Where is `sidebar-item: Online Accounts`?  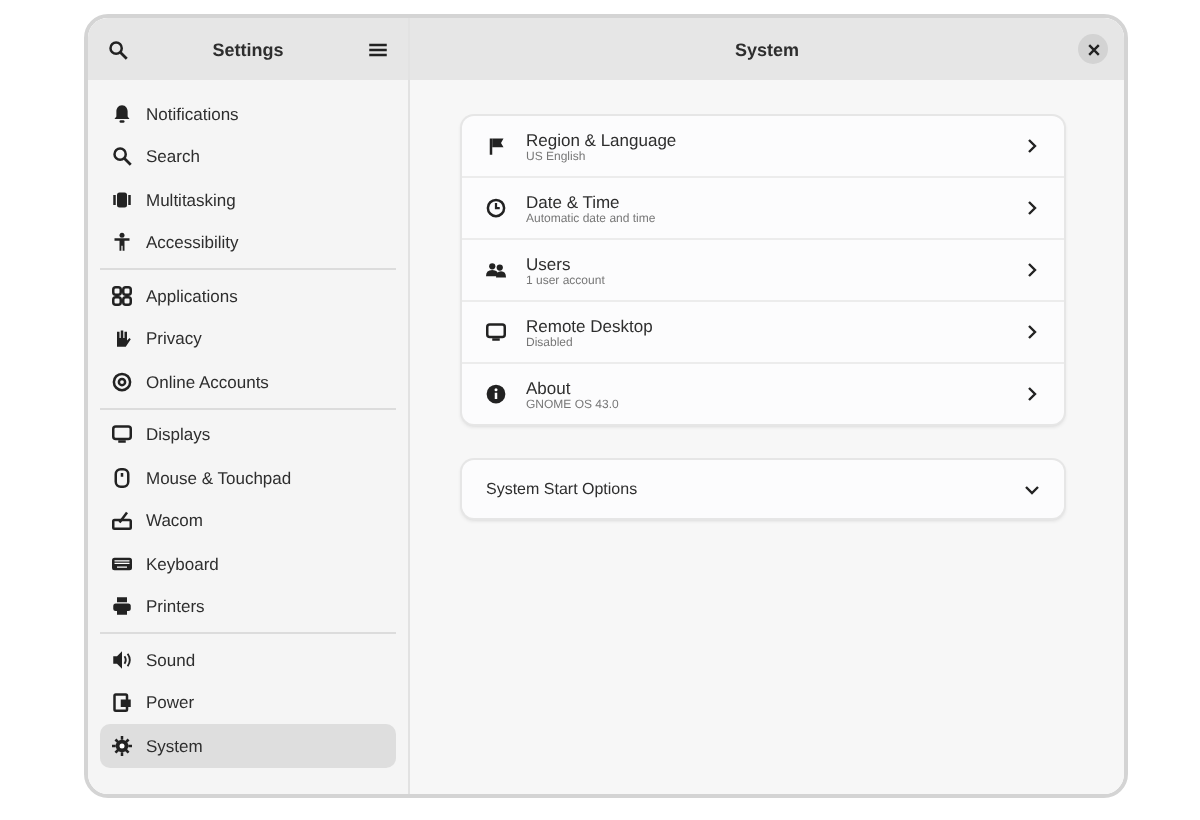 sidebar-item: Online Accounts is located at coordinates (248, 381).